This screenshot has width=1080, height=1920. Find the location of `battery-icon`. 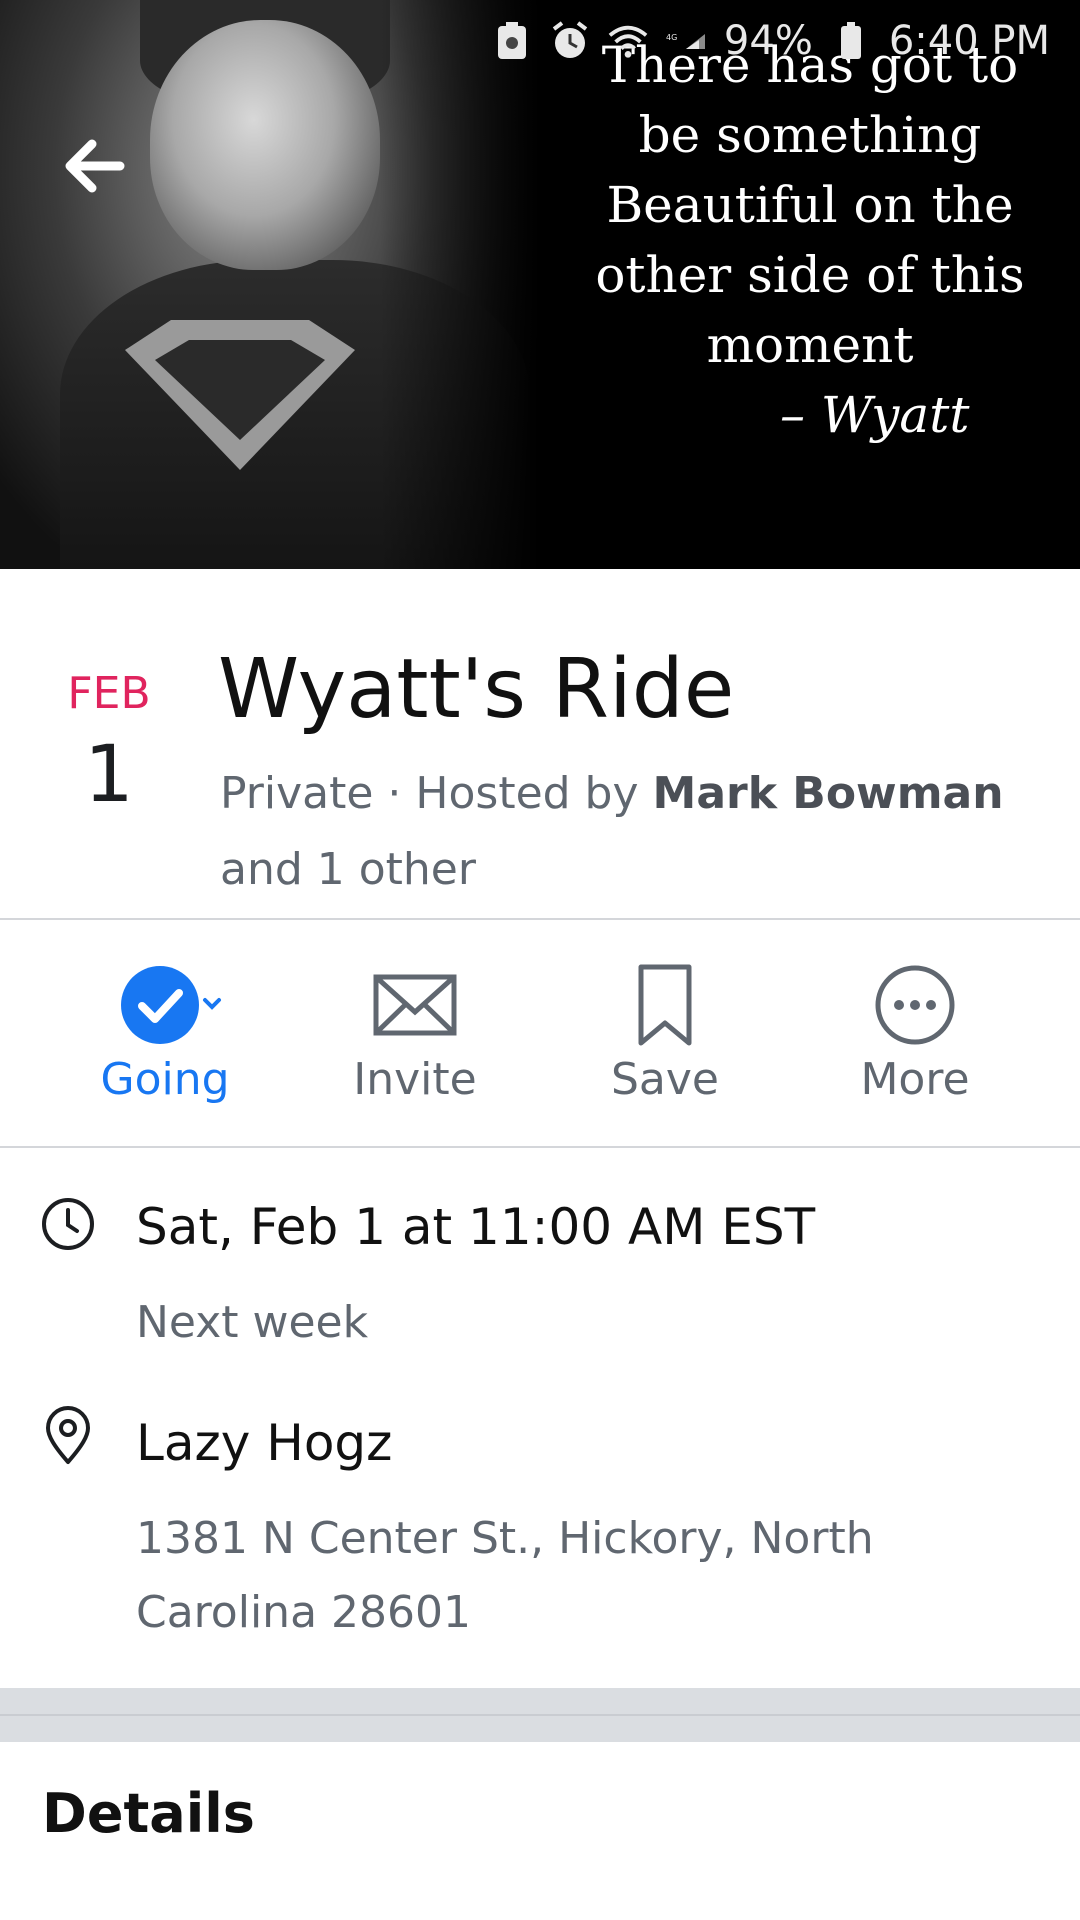

battery-icon is located at coordinates (851, 41).